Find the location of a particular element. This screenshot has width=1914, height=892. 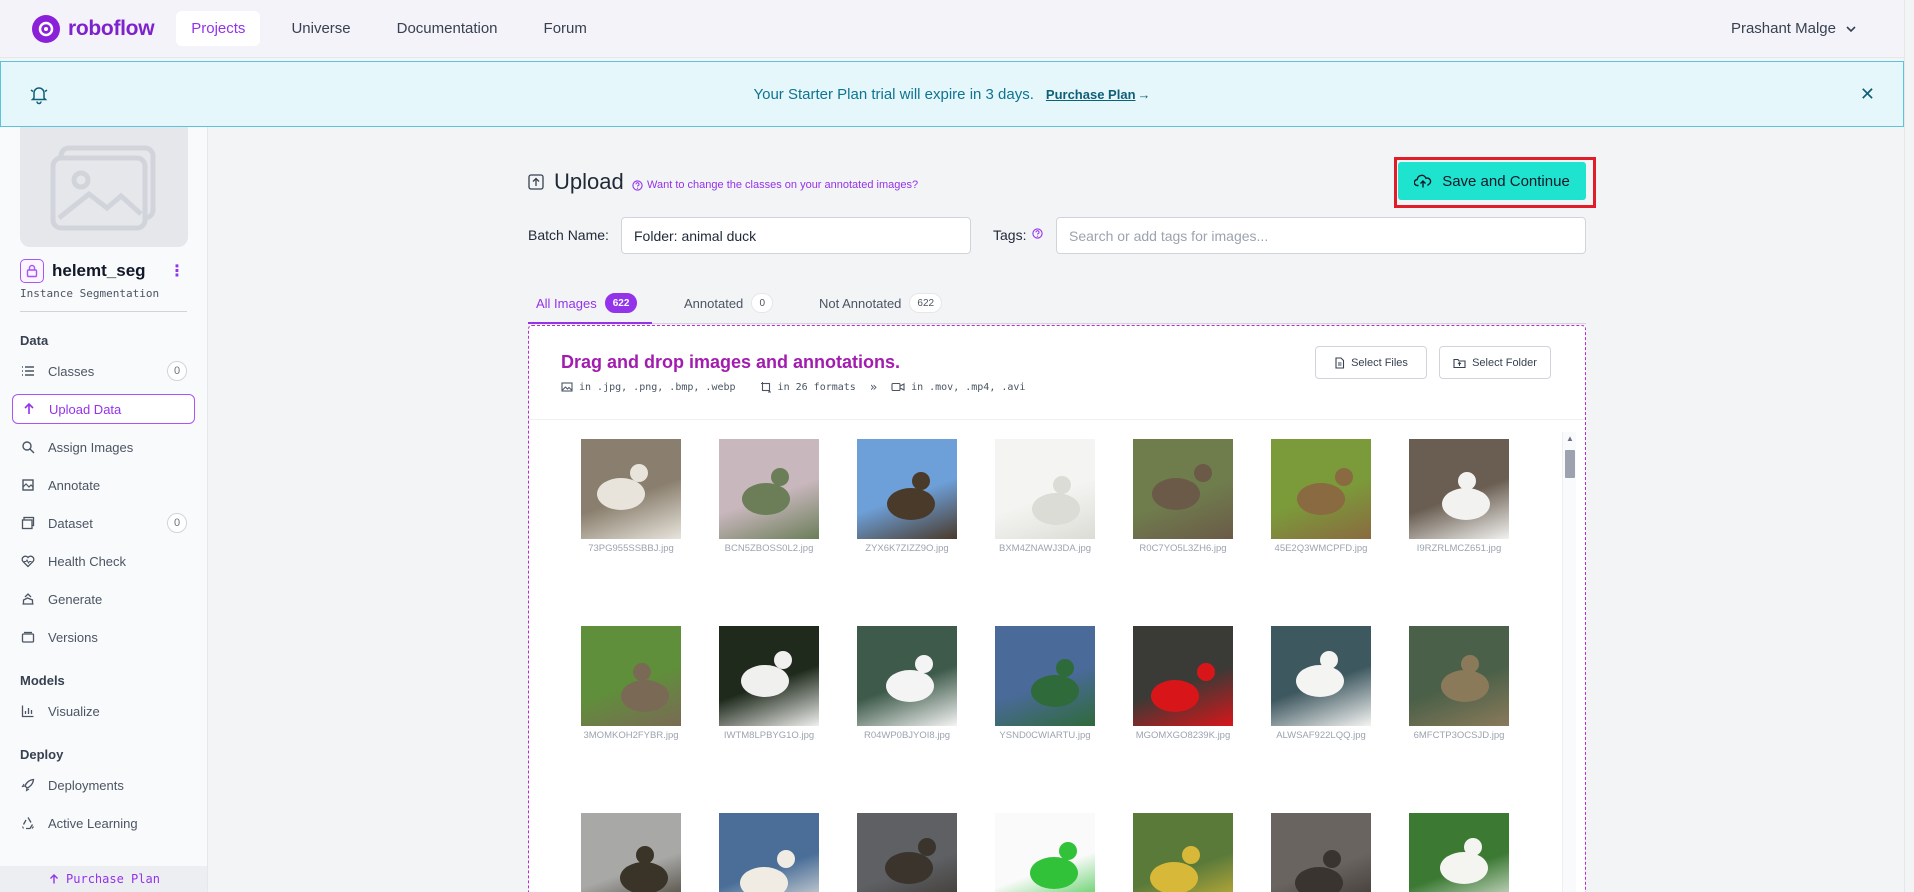

roboflow-logo-icon is located at coordinates (46, 28).